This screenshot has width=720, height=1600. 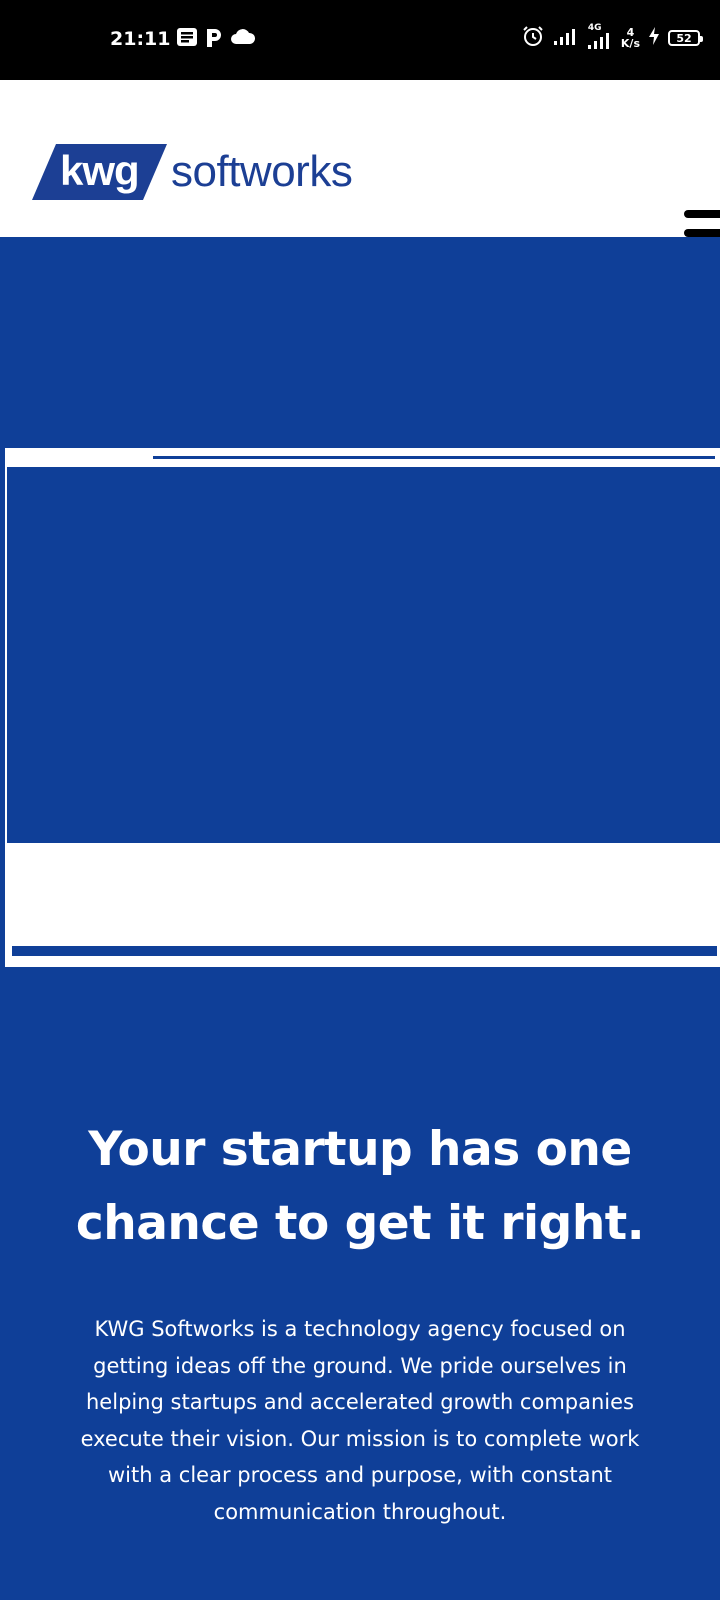 I want to click on hamburger-icon-bar-middle, so click(x=702, y=233).